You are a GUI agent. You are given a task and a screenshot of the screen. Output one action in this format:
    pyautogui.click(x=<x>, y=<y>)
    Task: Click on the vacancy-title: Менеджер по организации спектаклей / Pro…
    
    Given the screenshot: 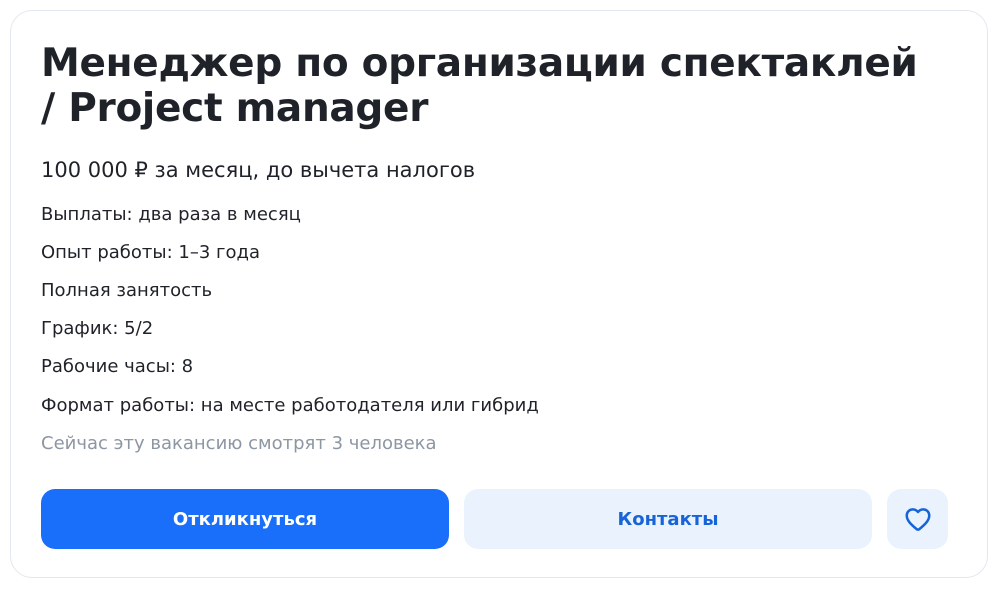 What is the action you would take?
    pyautogui.click(x=479, y=86)
    